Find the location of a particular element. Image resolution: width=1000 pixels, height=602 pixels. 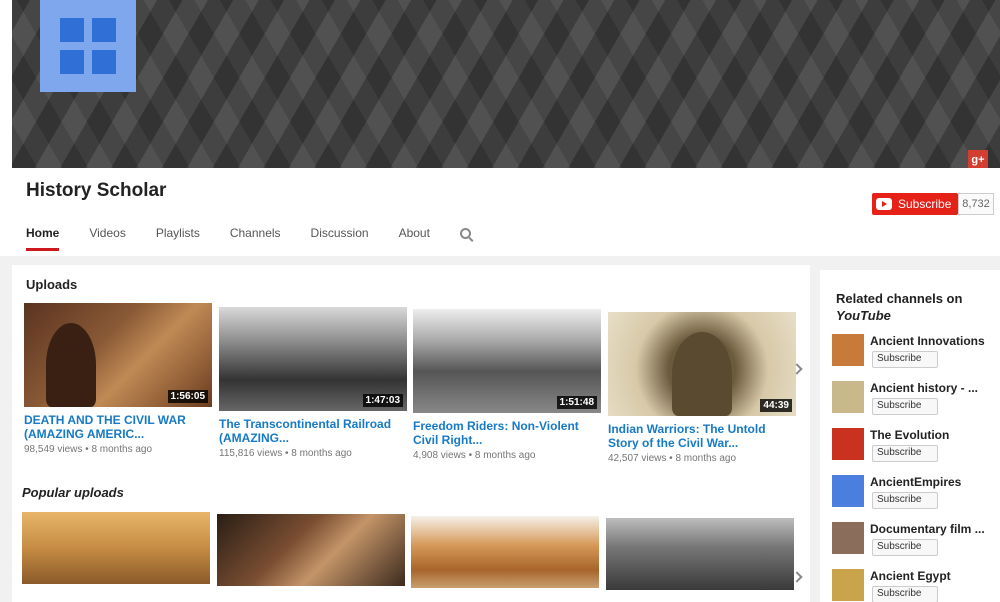

related-channel-item: The Evolution Subscribe is located at coordinates (916, 450).